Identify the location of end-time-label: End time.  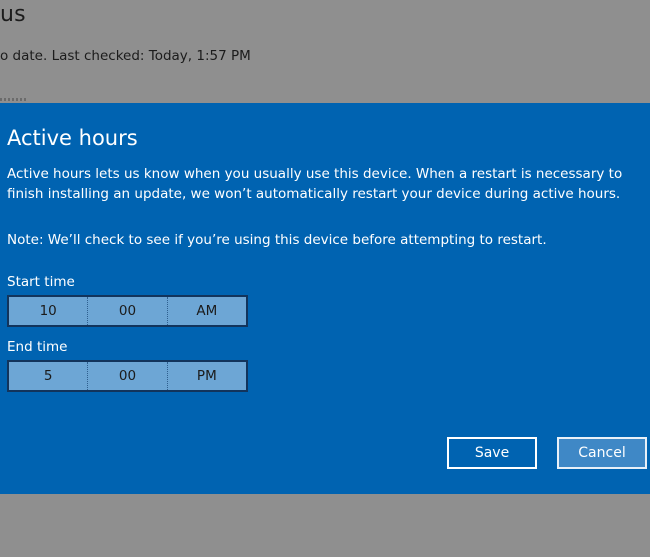
(37, 347).